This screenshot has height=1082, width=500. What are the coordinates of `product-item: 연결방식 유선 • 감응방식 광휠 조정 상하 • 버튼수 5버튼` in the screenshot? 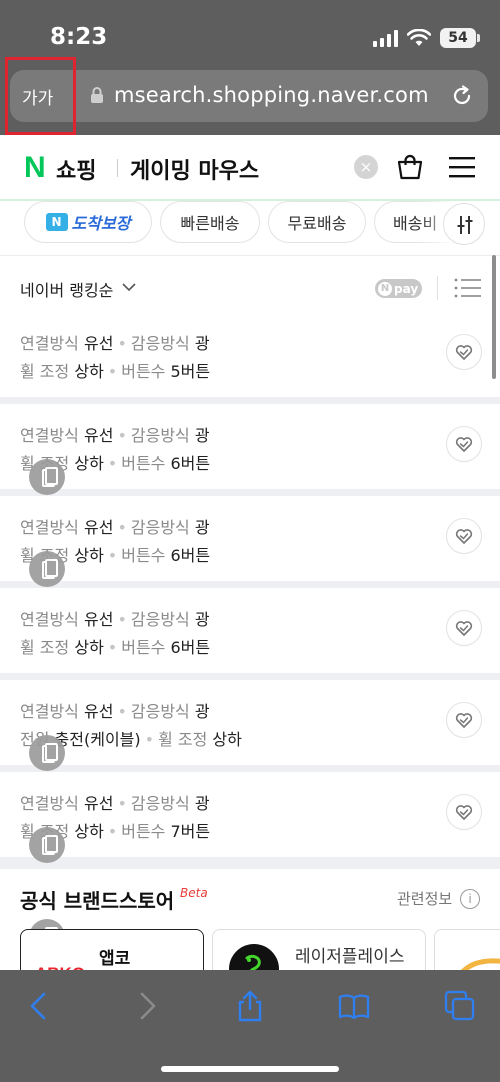 It's located at (250, 354).